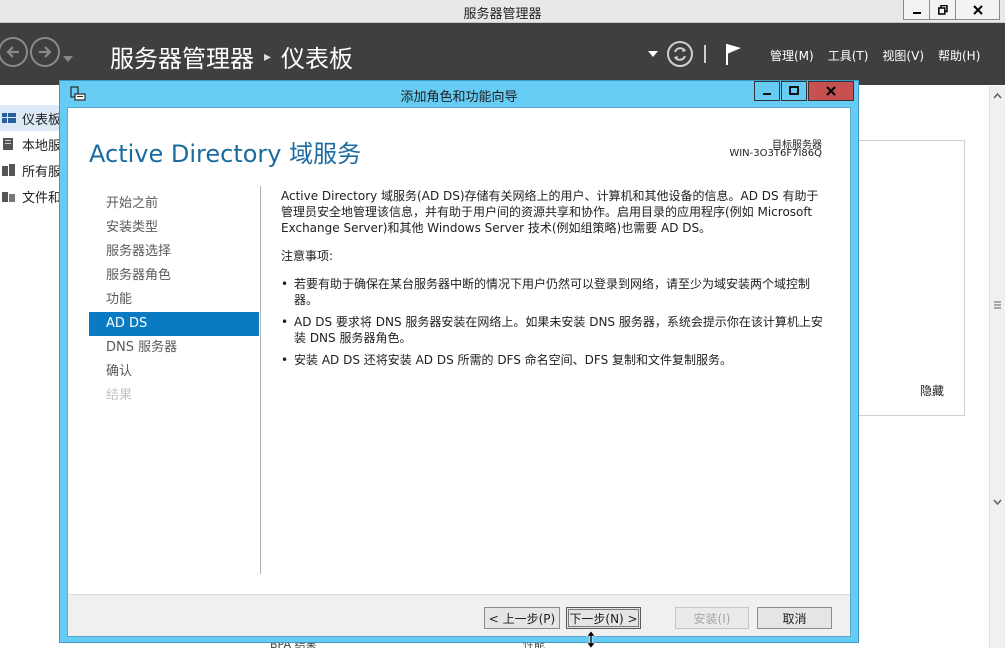  Describe the element at coordinates (734, 54) in the screenshot. I see `notification-flag-icon` at that location.